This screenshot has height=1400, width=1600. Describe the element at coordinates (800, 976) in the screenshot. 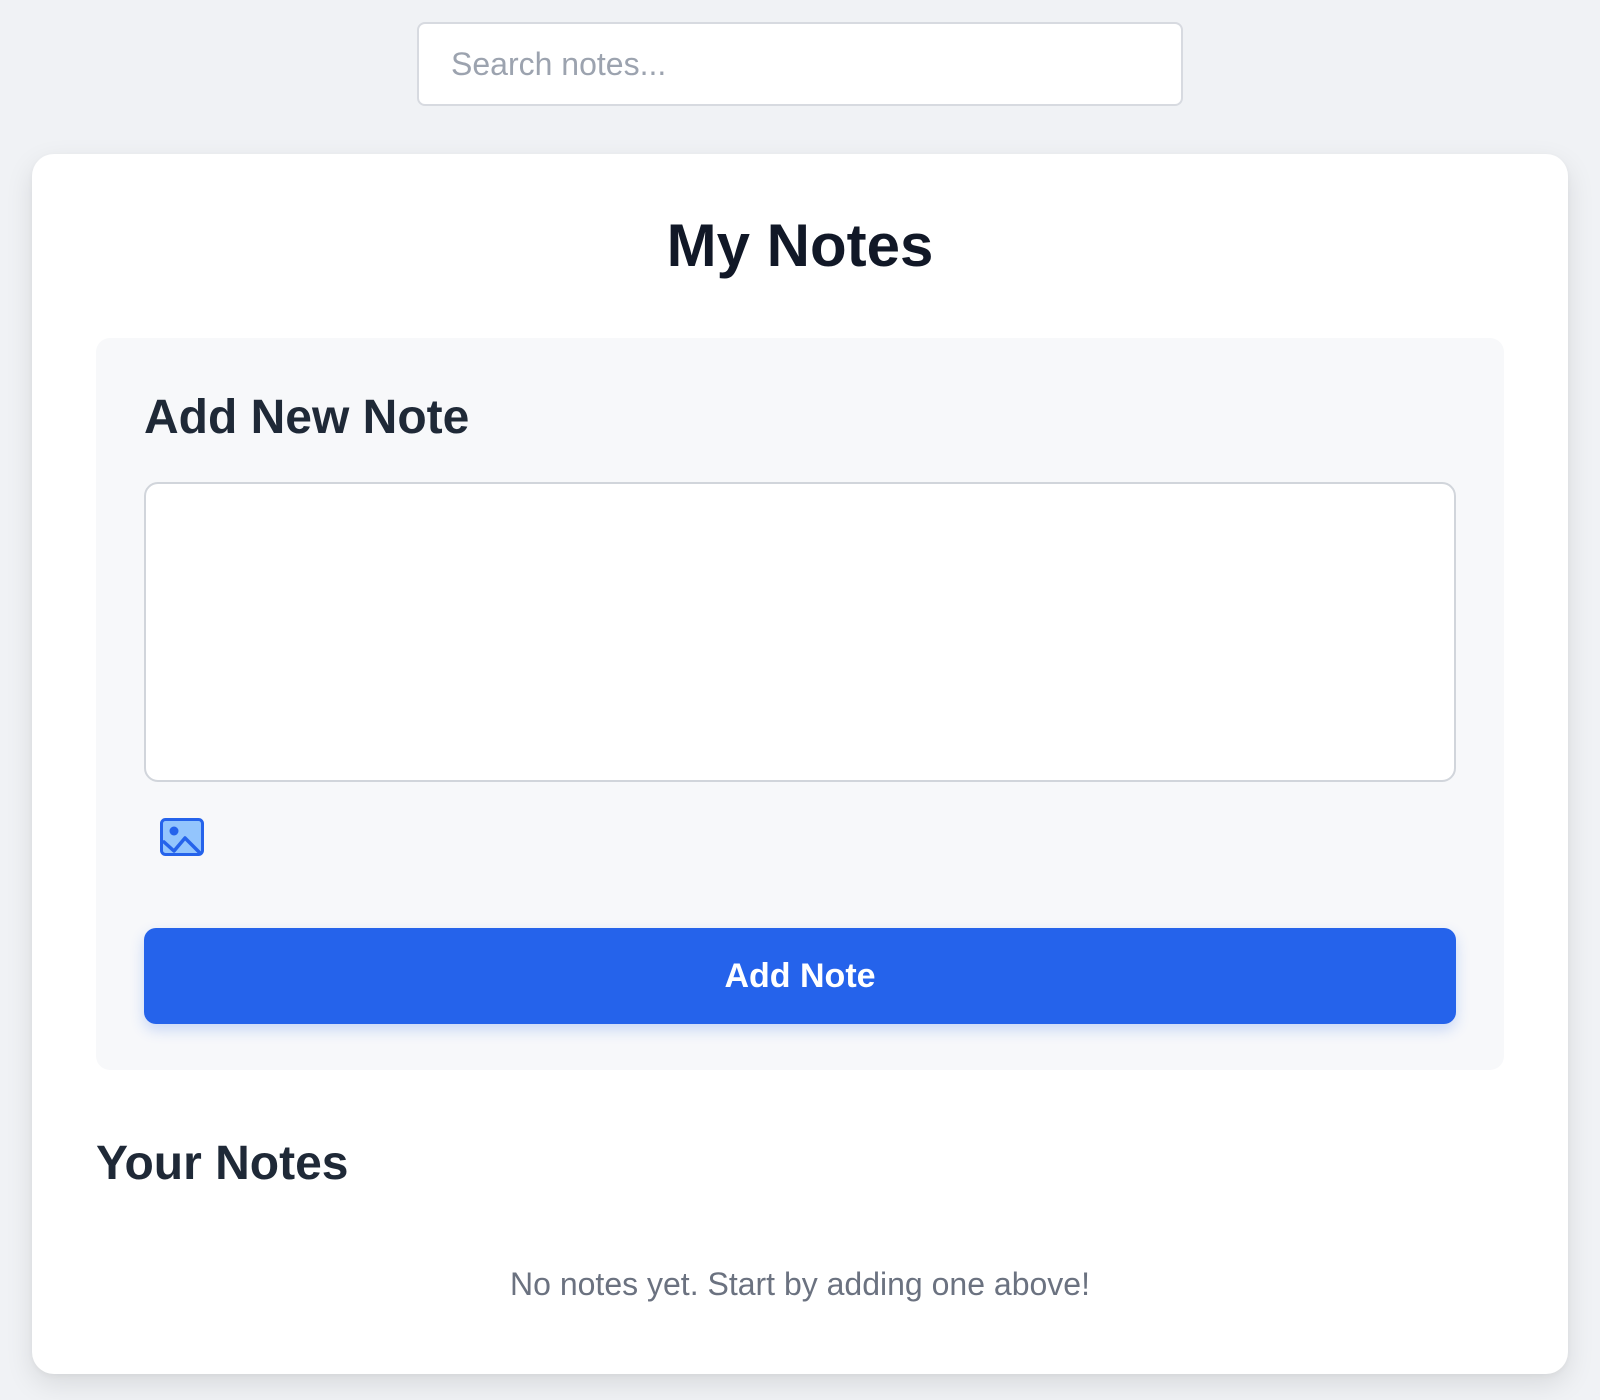

I see `add-note-button: Add Note` at that location.